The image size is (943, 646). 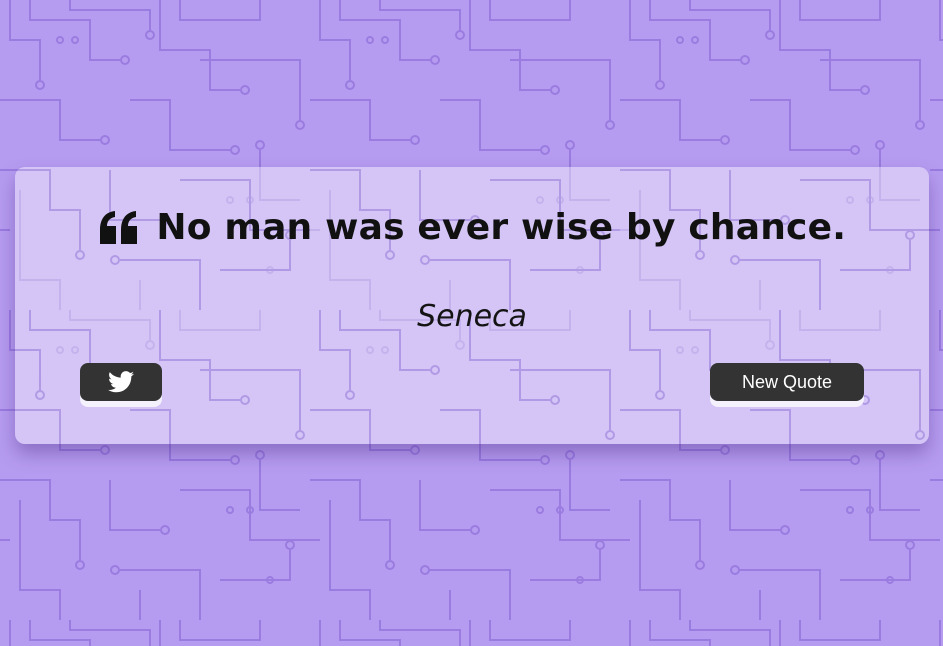 I want to click on quote-row: No man was ever wise by chance., so click(x=472, y=227).